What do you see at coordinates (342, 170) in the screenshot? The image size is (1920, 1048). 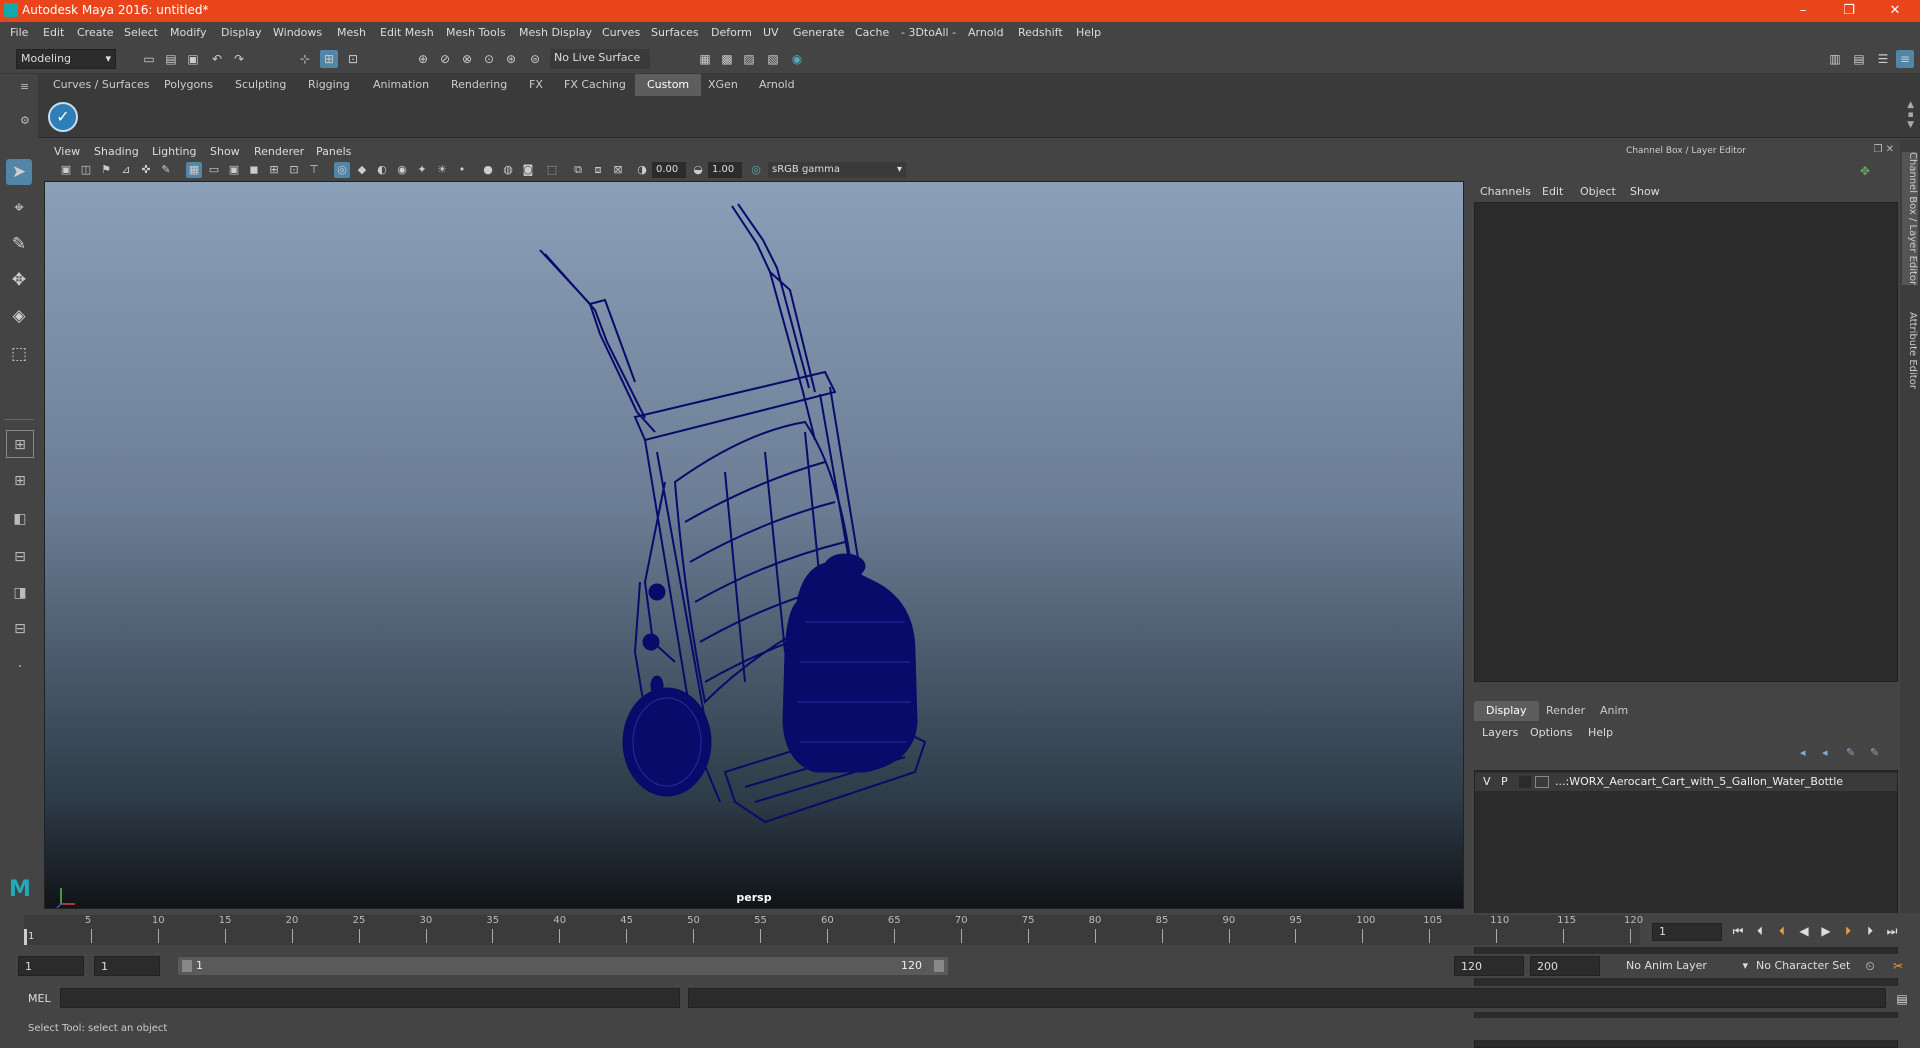 I see `wireframe-icon: ◎` at bounding box center [342, 170].